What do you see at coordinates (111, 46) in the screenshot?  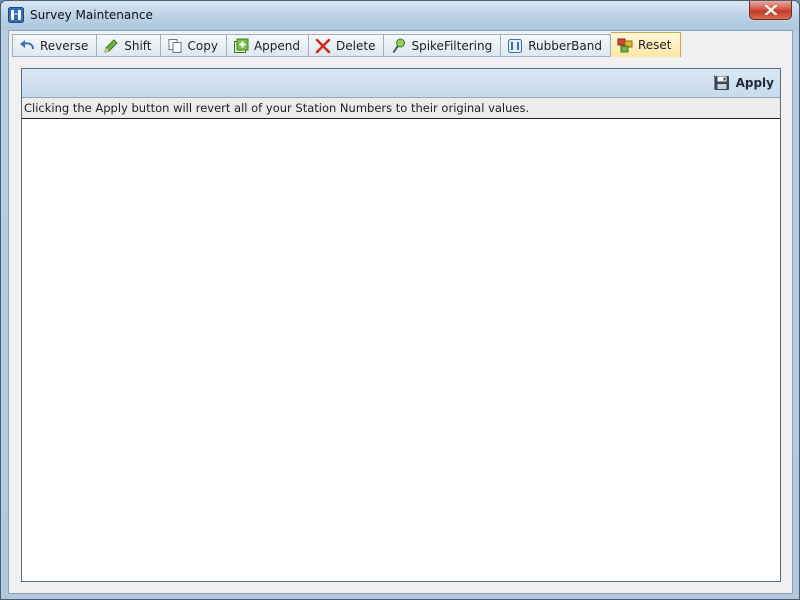 I see `shift-pencil-icon` at bounding box center [111, 46].